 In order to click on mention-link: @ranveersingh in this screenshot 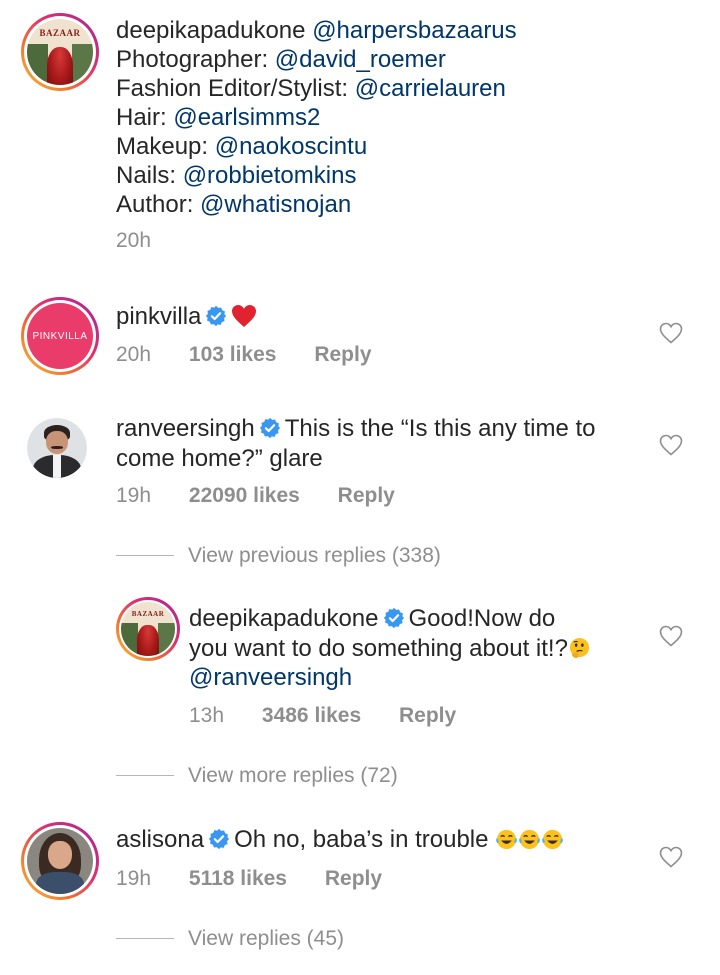, I will do `click(270, 677)`.